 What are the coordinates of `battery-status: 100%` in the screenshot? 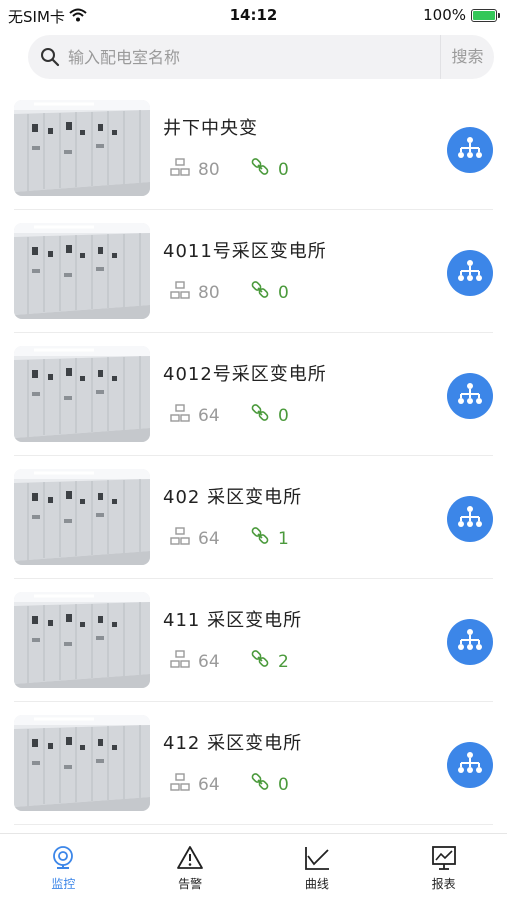 It's located at (461, 15).